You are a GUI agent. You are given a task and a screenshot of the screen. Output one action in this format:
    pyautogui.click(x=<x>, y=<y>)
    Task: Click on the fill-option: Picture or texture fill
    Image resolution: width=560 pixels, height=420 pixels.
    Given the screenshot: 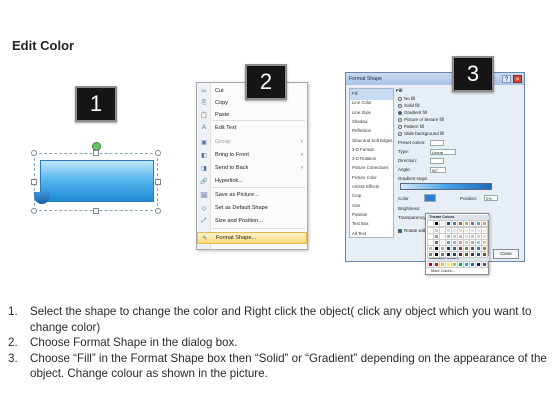 What is the action you would take?
    pyautogui.click(x=421, y=119)
    